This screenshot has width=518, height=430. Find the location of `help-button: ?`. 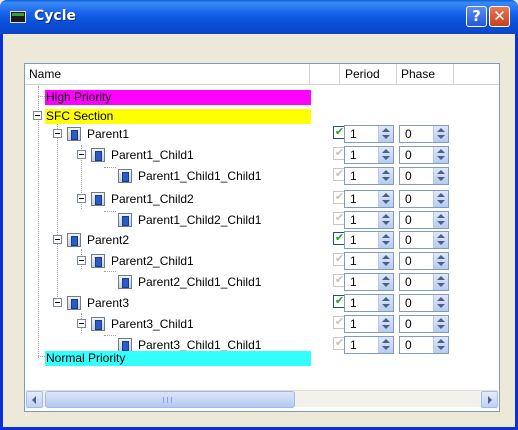

help-button: ? is located at coordinates (476, 16).